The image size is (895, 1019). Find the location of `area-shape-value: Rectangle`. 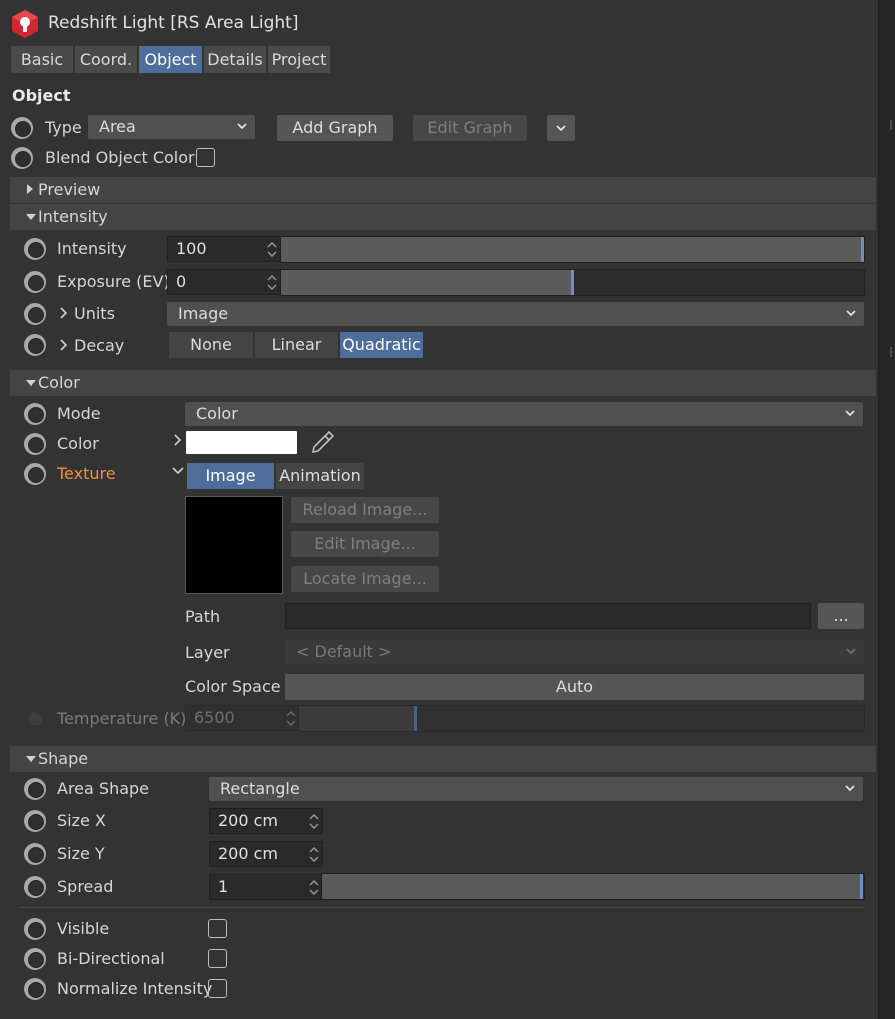

area-shape-value: Rectangle is located at coordinates (260, 788).